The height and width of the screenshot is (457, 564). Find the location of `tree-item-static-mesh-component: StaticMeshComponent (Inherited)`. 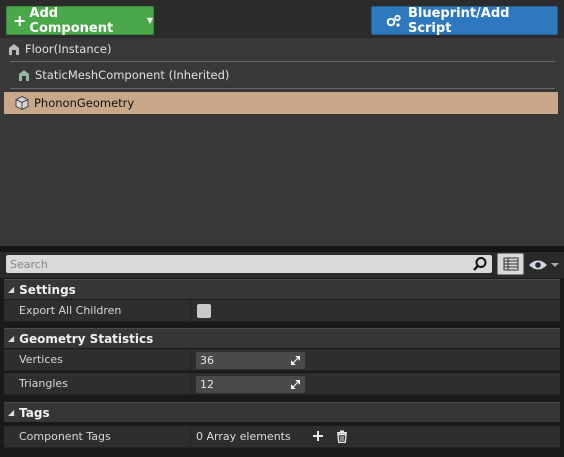

tree-item-static-mesh-component: StaticMeshComponent (Inherited) is located at coordinates (281, 75).